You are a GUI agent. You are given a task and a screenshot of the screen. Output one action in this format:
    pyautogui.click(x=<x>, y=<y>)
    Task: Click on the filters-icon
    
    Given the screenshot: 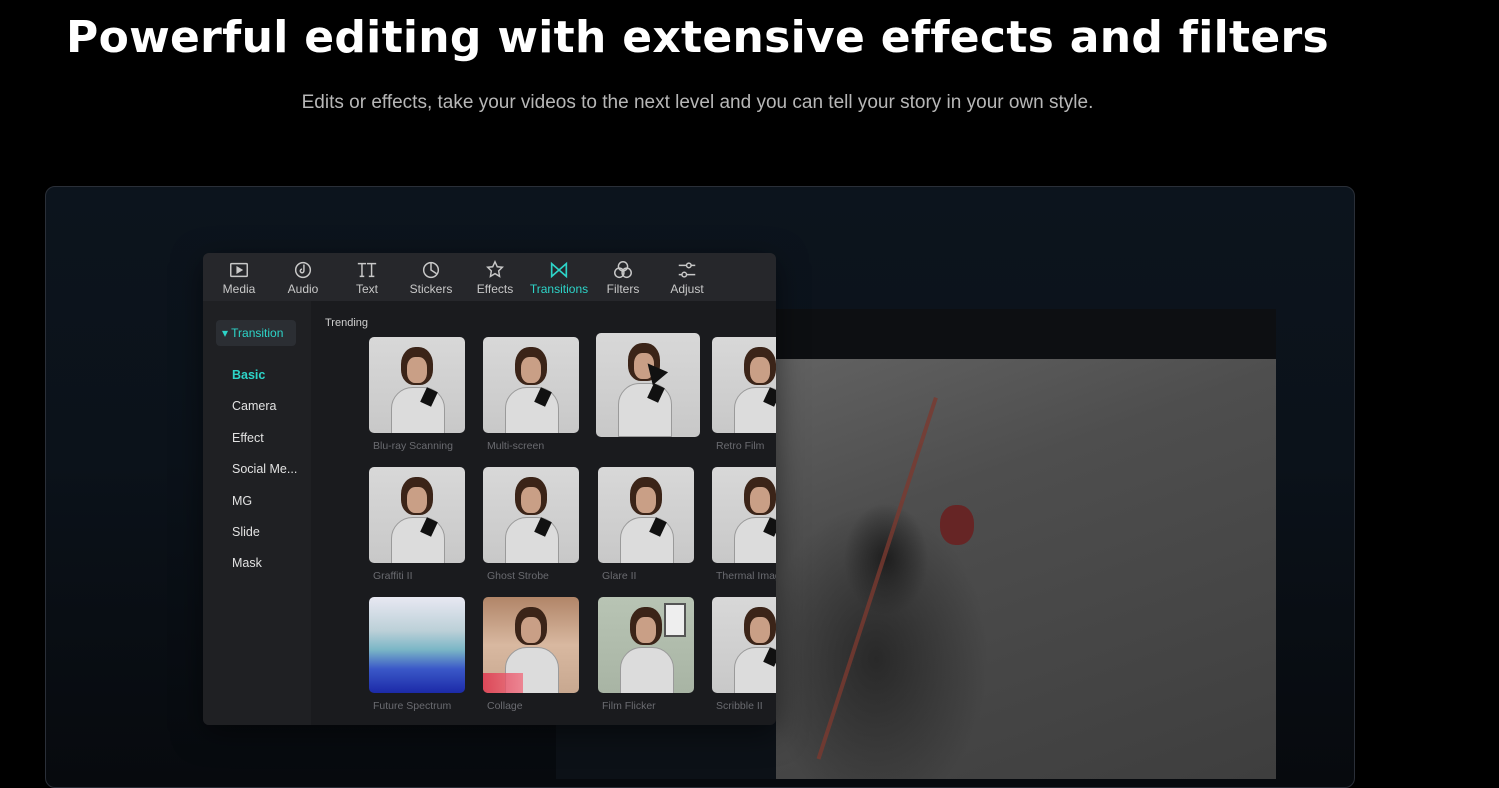 What is the action you would take?
    pyautogui.click(x=623, y=269)
    